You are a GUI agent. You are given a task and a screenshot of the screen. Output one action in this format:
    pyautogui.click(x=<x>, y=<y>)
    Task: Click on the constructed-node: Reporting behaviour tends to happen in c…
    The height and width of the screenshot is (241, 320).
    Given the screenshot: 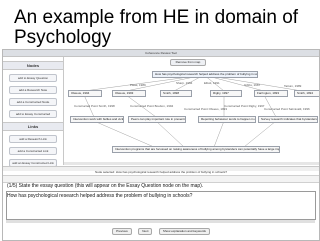 What is the action you would take?
    pyautogui.click(x=227, y=119)
    